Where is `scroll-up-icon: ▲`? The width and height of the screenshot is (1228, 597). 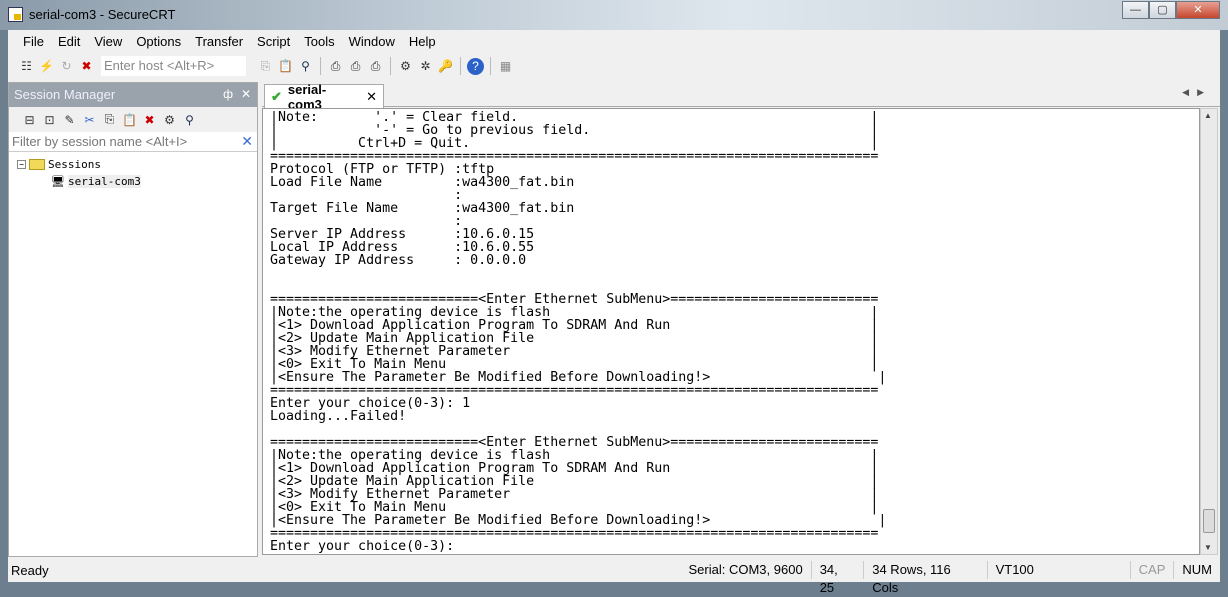 scroll-up-icon: ▲ is located at coordinates (1208, 115).